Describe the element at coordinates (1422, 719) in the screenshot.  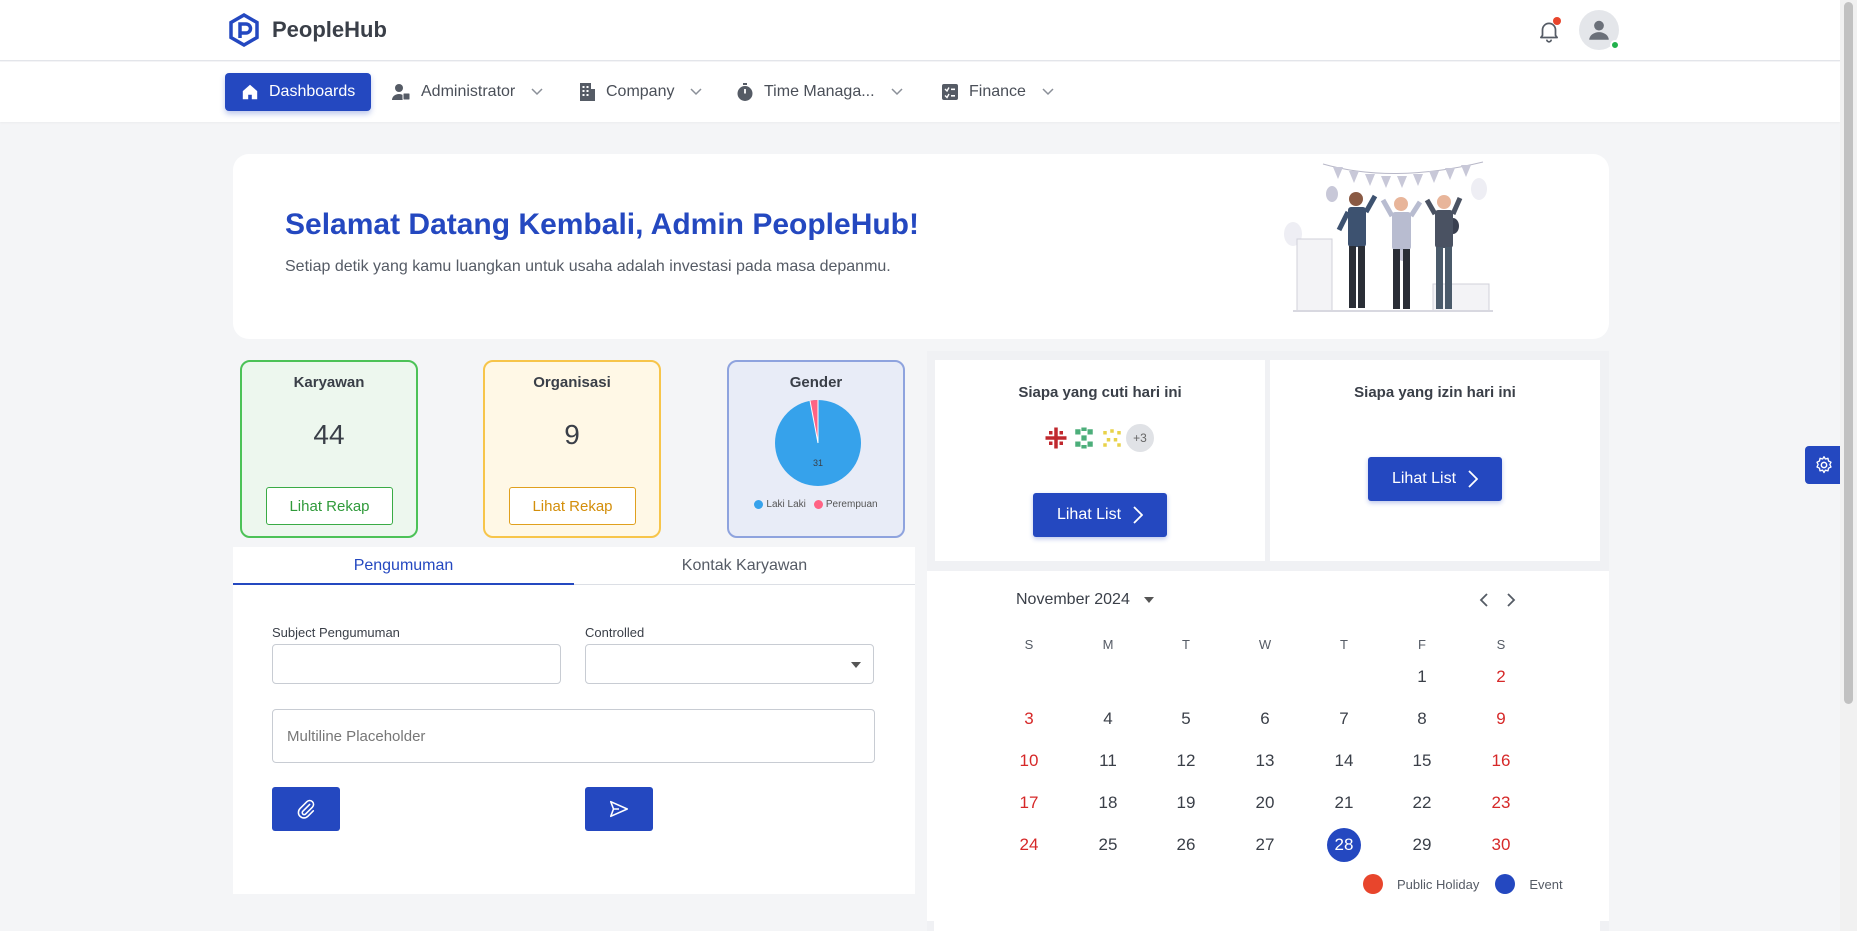
I see `calendar-day: 8` at that location.